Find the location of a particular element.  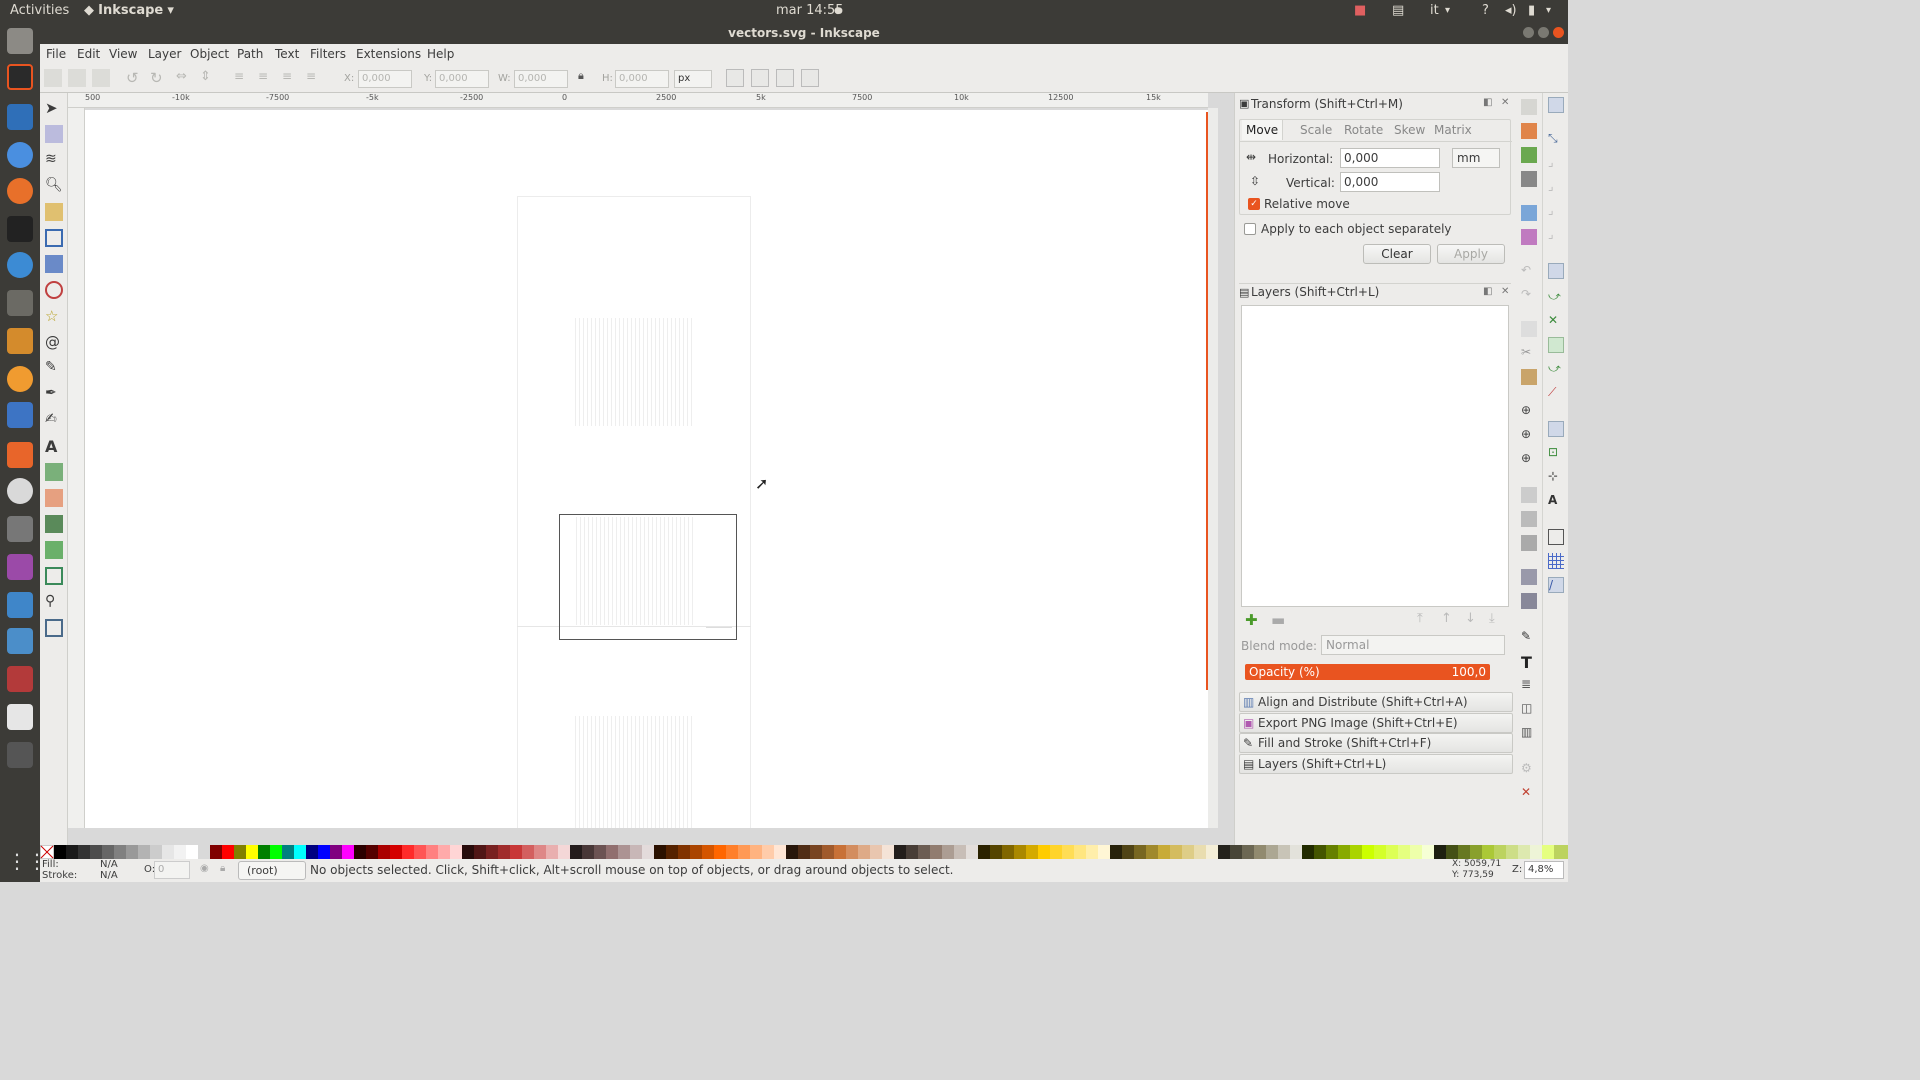

layer-top-icon: ⤒ is located at coordinates (1420, 618).